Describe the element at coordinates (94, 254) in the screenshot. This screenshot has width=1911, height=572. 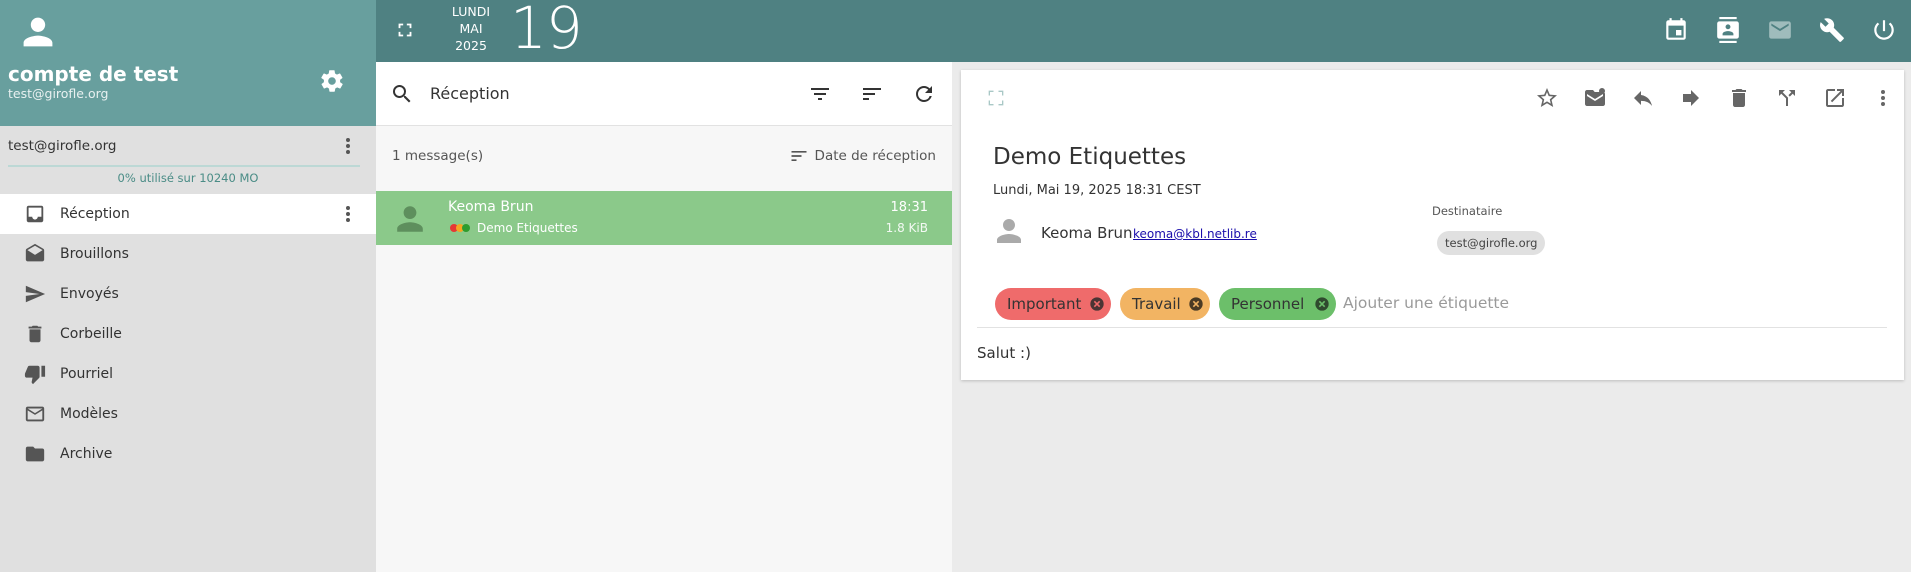
I see `folder-label: Brouillons` at that location.